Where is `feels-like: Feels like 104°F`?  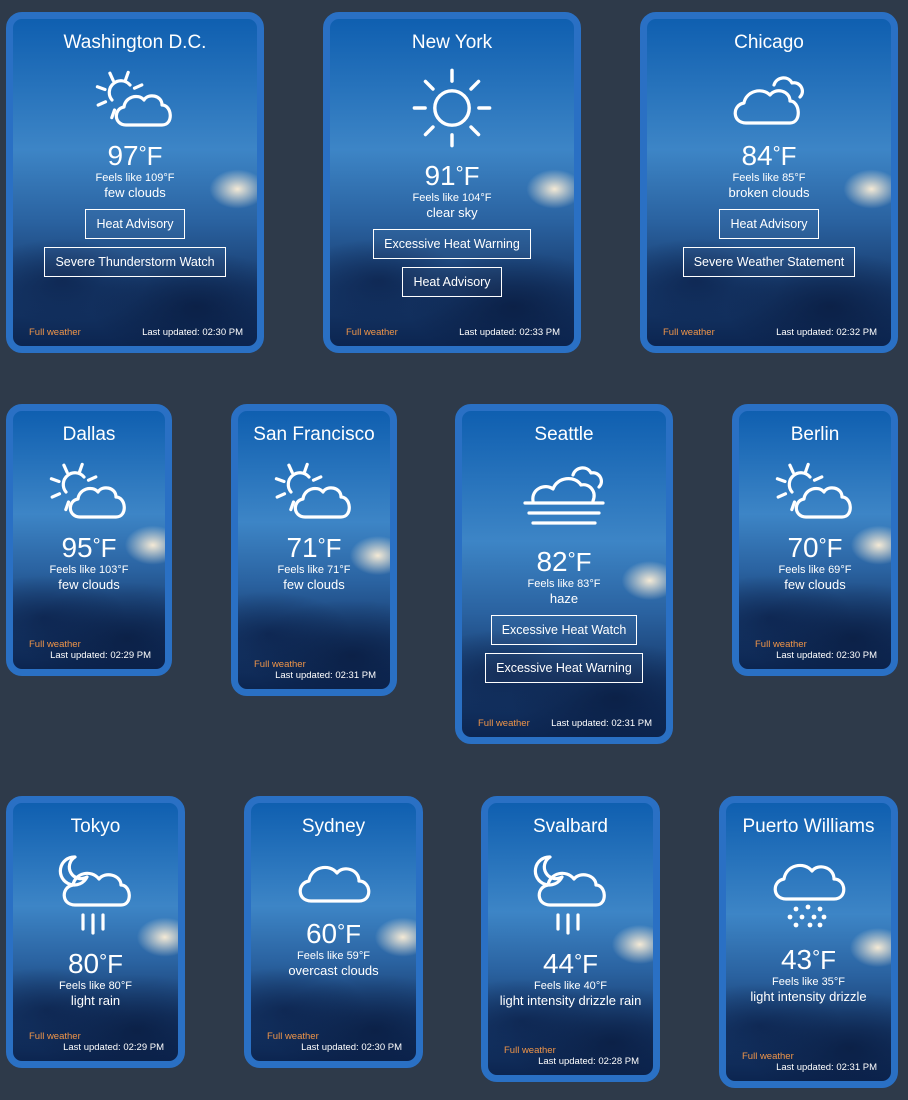
feels-like: Feels like 104°F is located at coordinates (452, 198).